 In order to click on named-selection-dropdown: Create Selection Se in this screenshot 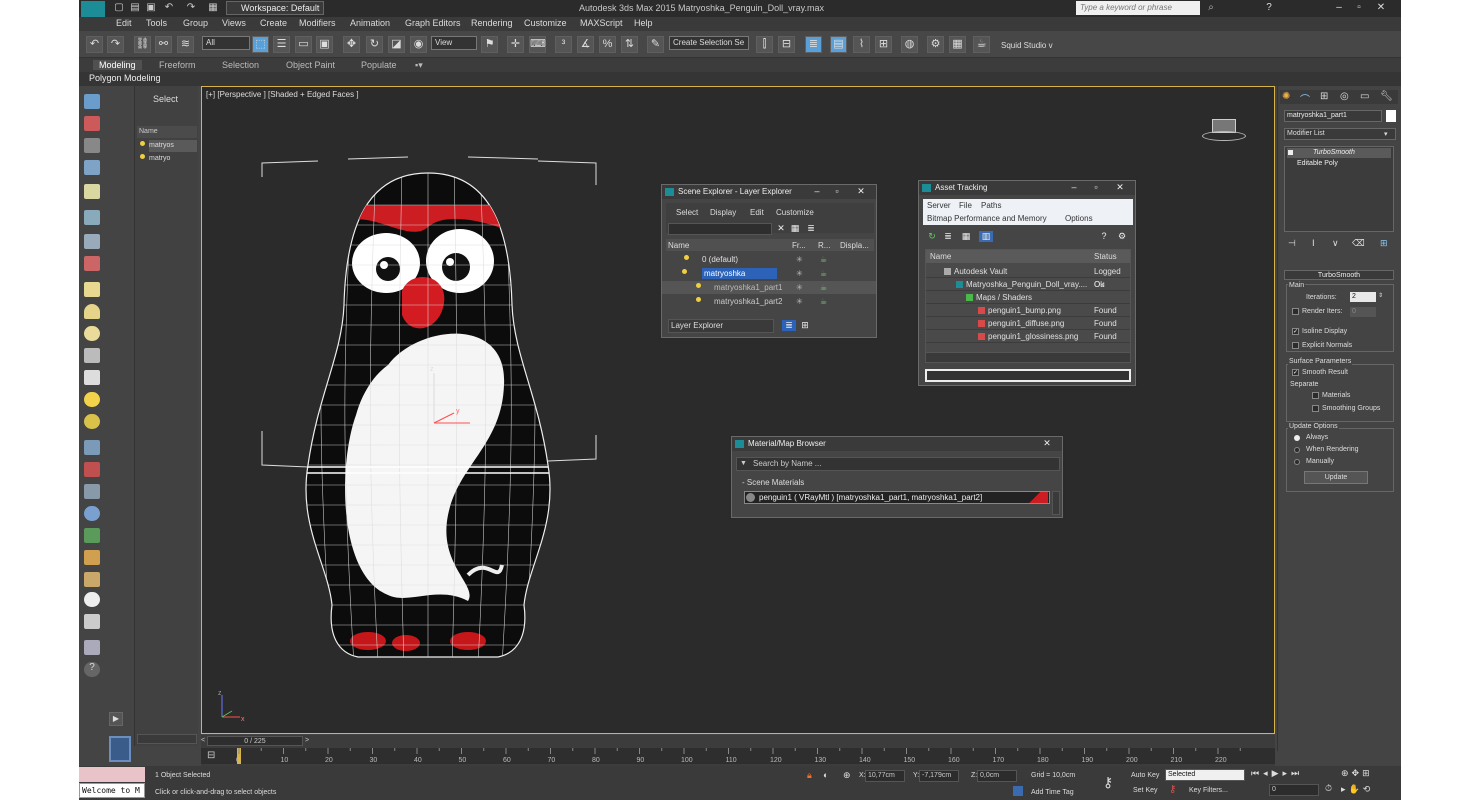, I will do `click(709, 43)`.